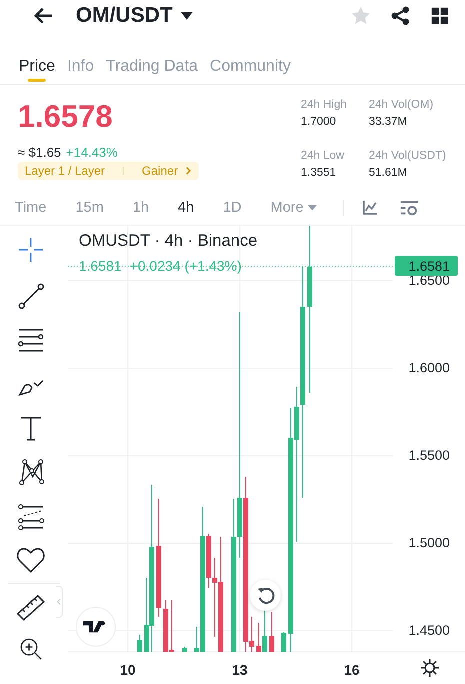  I want to click on share-icon, so click(401, 16).